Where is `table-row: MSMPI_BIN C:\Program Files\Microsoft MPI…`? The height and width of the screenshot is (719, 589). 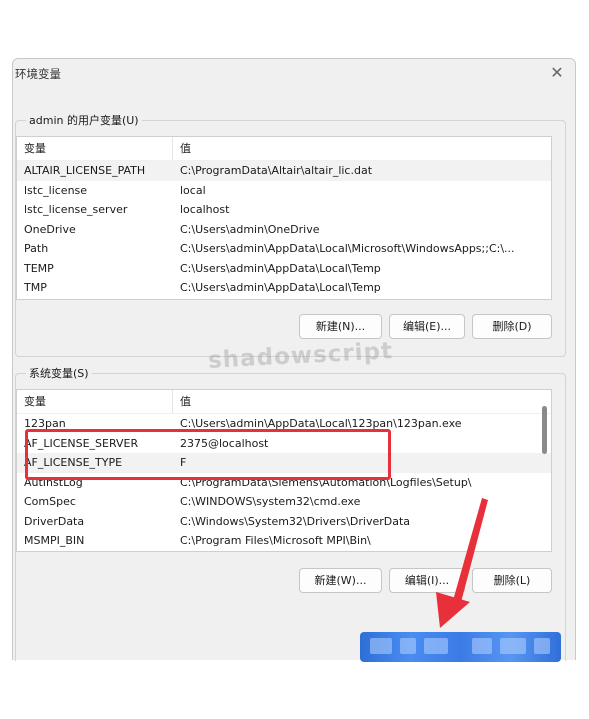 table-row: MSMPI_BIN C:\Program Files\Microsoft MPI… is located at coordinates (284, 541).